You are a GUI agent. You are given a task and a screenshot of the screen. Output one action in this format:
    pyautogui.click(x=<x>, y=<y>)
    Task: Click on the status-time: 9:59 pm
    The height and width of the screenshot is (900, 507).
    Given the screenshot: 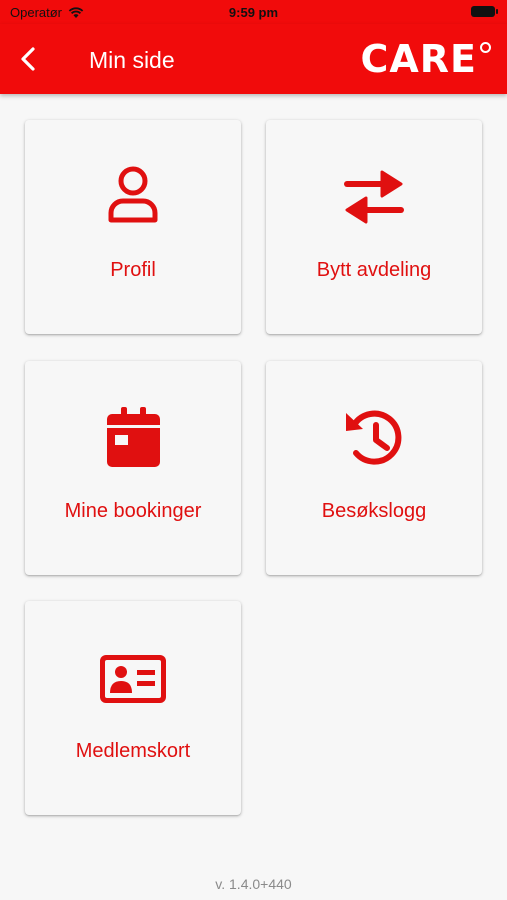 What is the action you would take?
    pyautogui.click(x=253, y=12)
    